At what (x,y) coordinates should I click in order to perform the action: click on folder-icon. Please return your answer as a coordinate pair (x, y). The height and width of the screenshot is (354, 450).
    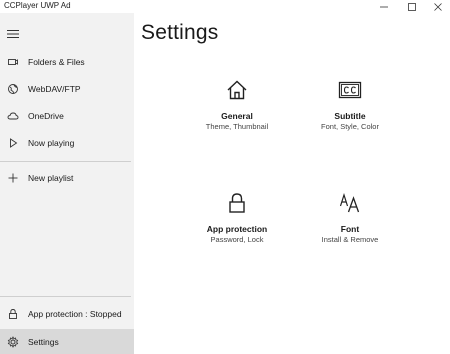
    Looking at the image, I should click on (13, 62).